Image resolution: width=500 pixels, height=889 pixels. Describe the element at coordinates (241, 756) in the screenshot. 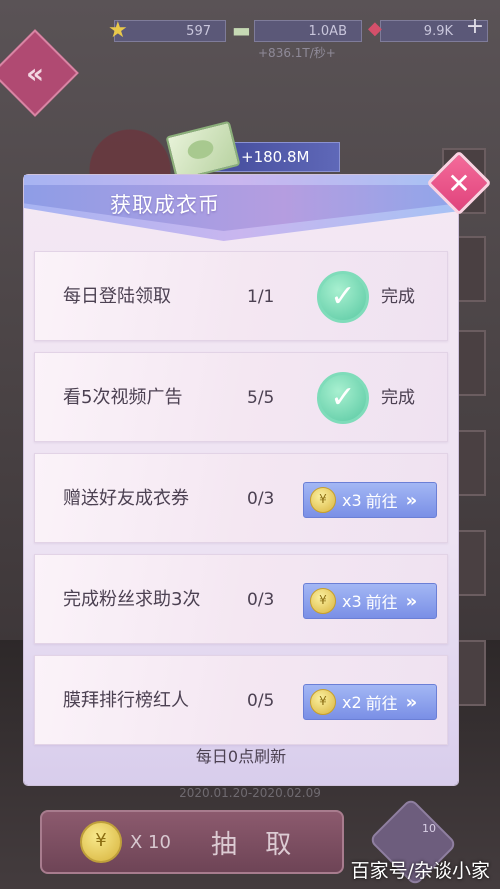

I see `refresh-note: 每日0点刷新` at that location.